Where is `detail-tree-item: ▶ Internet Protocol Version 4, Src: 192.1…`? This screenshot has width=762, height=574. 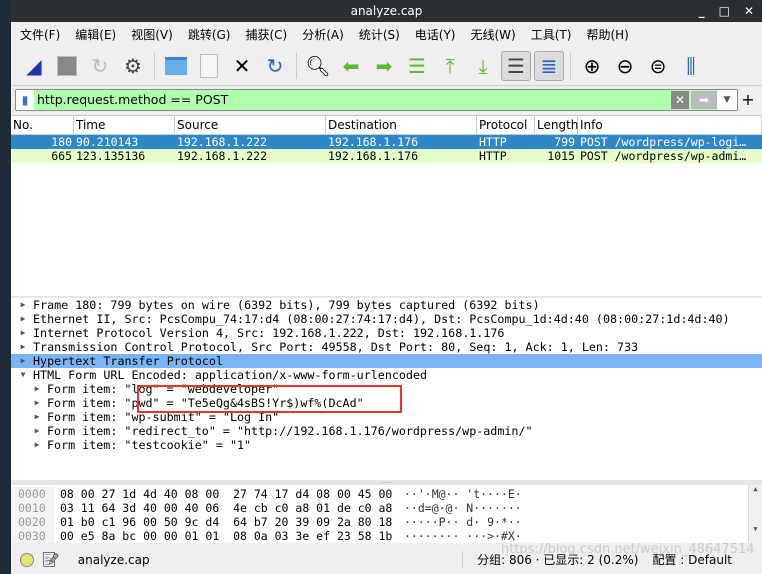
detail-tree-item: ▶ Internet Protocol Version 4, Src: 192.1… is located at coordinates (386, 333).